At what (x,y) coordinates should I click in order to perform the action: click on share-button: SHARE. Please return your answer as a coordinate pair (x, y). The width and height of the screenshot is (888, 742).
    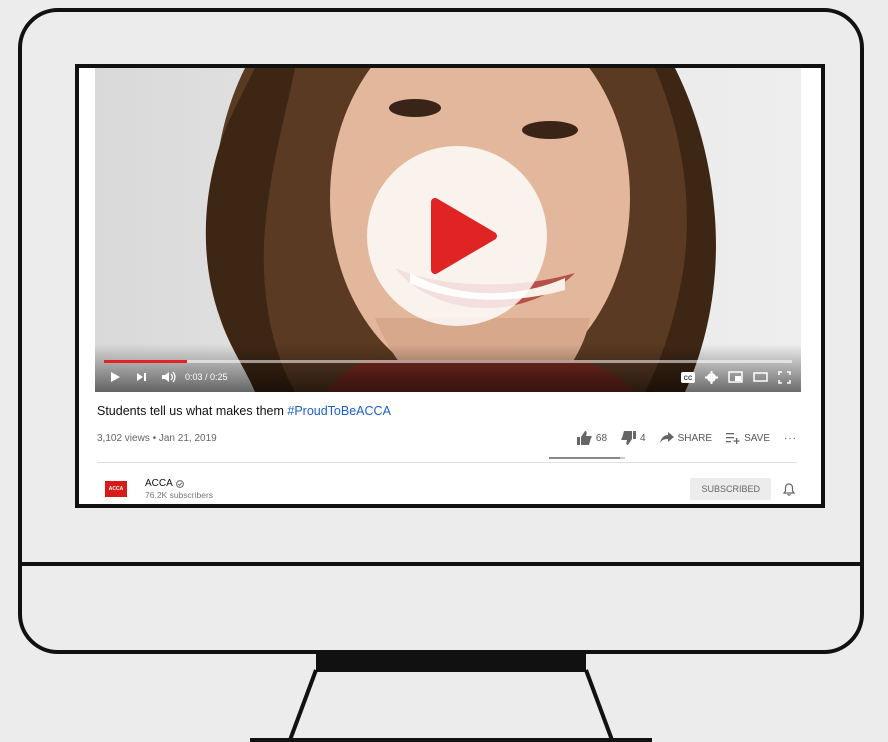
    Looking at the image, I should click on (686, 438).